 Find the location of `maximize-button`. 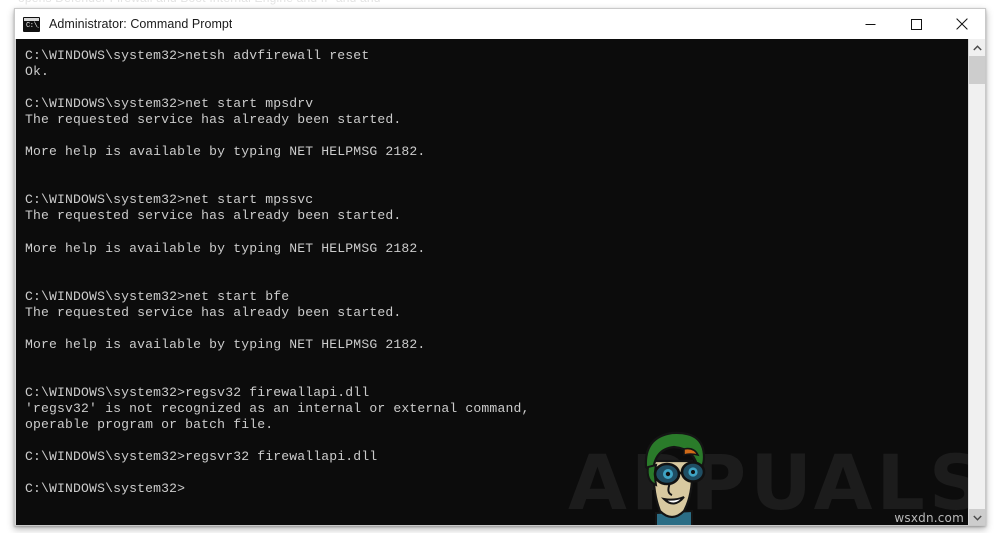

maximize-button is located at coordinates (916, 24).